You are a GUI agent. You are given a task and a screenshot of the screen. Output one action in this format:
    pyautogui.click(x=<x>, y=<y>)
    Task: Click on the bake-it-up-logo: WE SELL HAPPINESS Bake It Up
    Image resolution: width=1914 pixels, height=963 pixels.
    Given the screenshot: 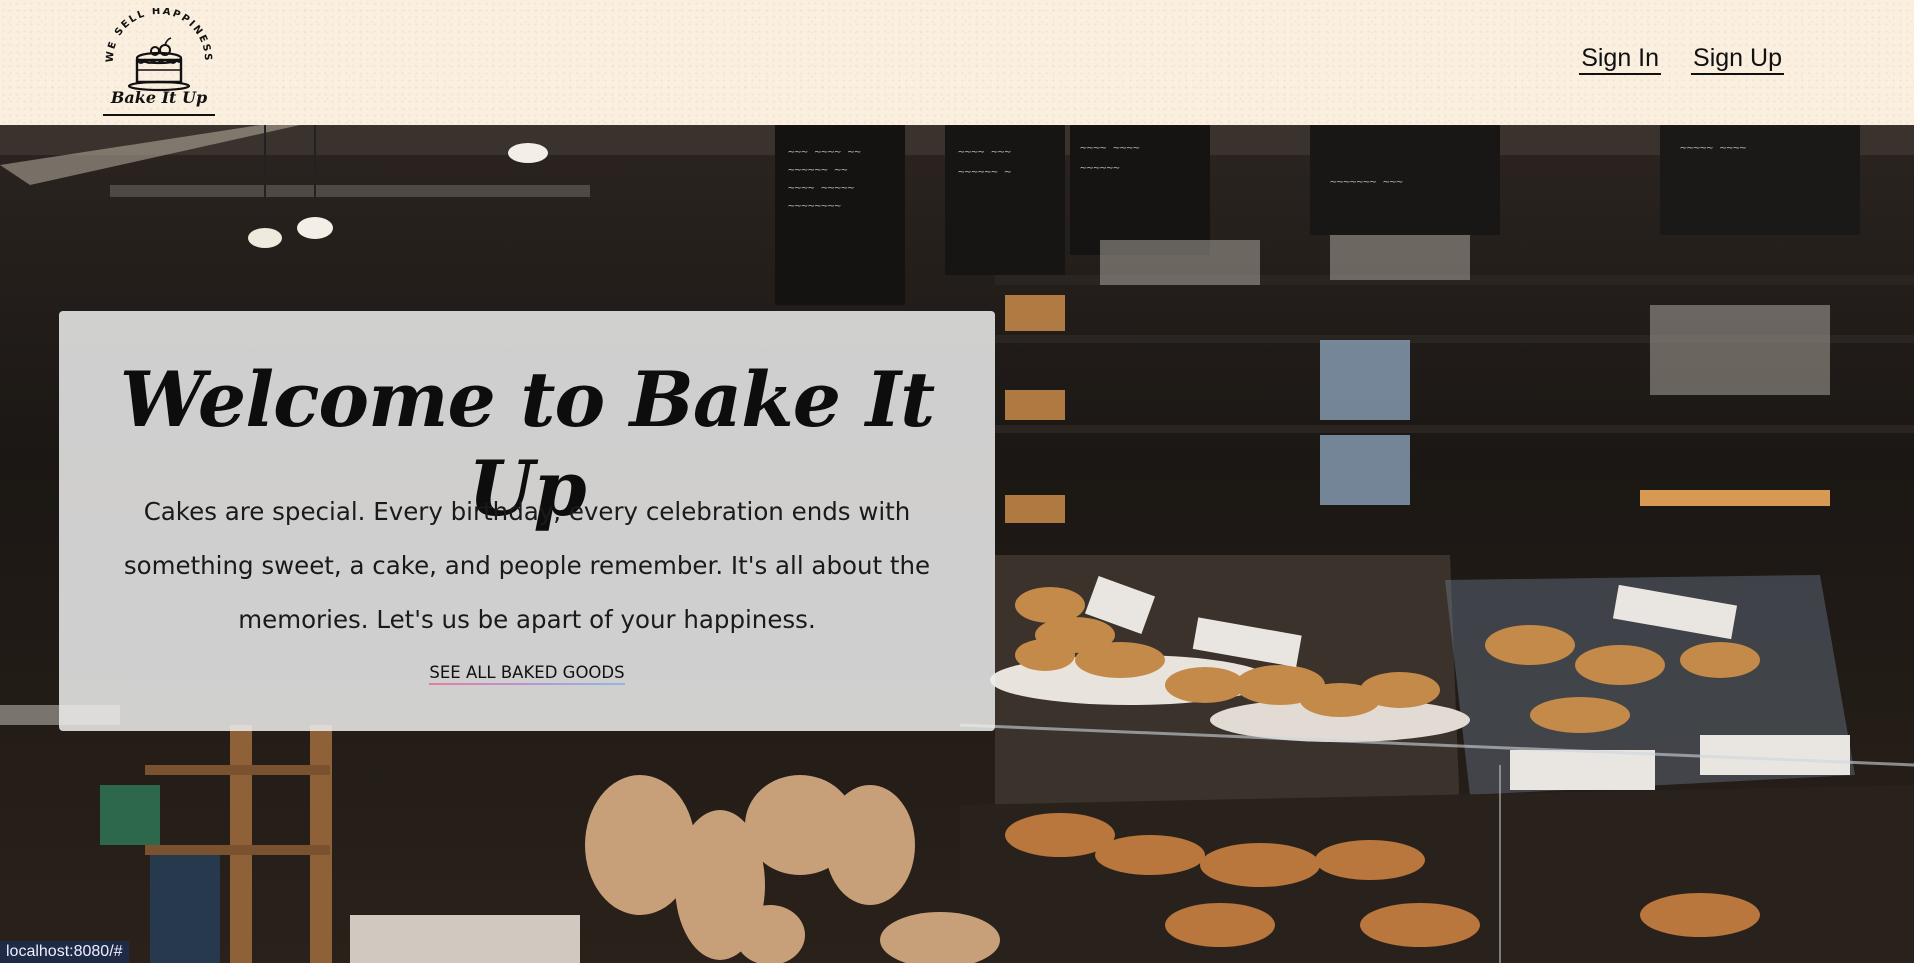 What is the action you would take?
    pyautogui.click(x=159, y=63)
    